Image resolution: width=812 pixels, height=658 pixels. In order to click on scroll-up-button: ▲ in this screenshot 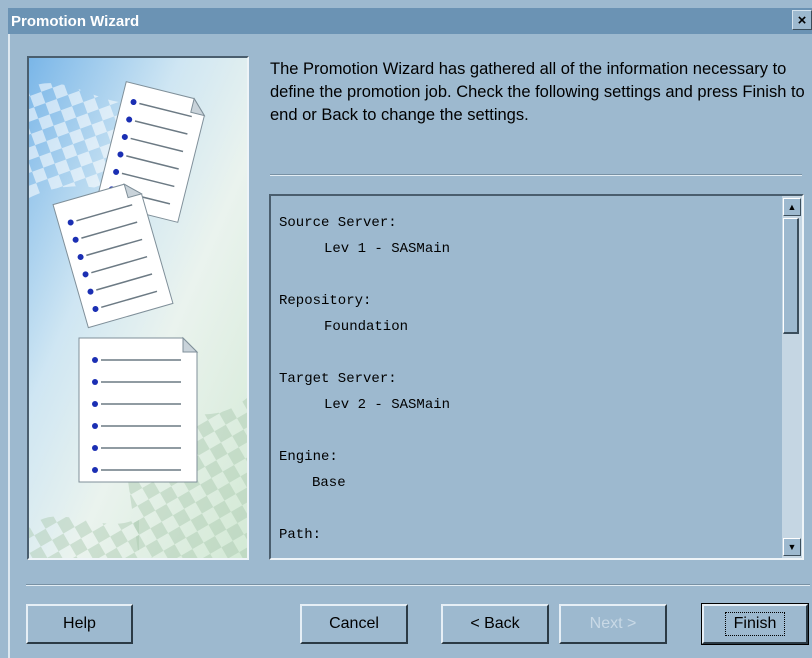, I will do `click(792, 207)`.